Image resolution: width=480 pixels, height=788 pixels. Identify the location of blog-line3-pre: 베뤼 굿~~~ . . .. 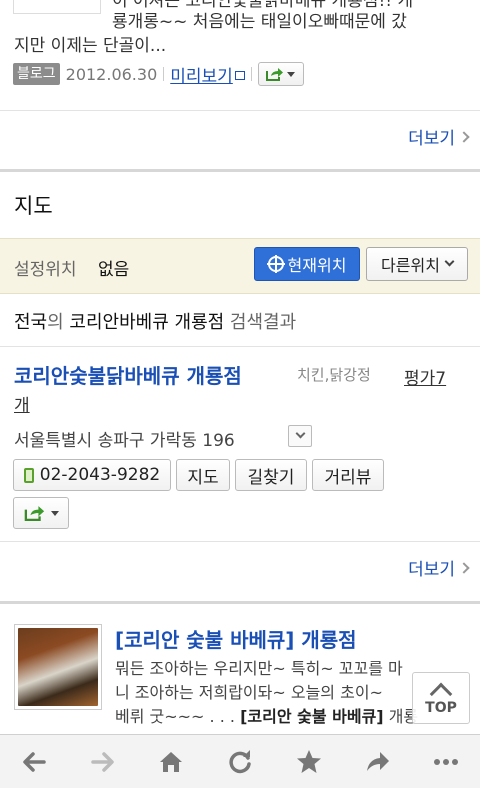
(178, 716).